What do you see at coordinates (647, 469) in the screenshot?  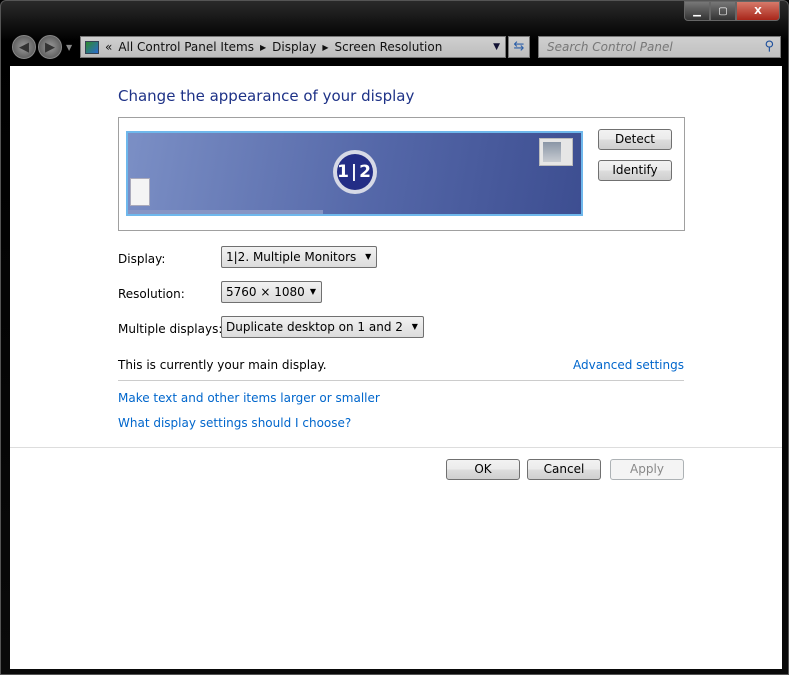 I see `apply-button: Apply` at bounding box center [647, 469].